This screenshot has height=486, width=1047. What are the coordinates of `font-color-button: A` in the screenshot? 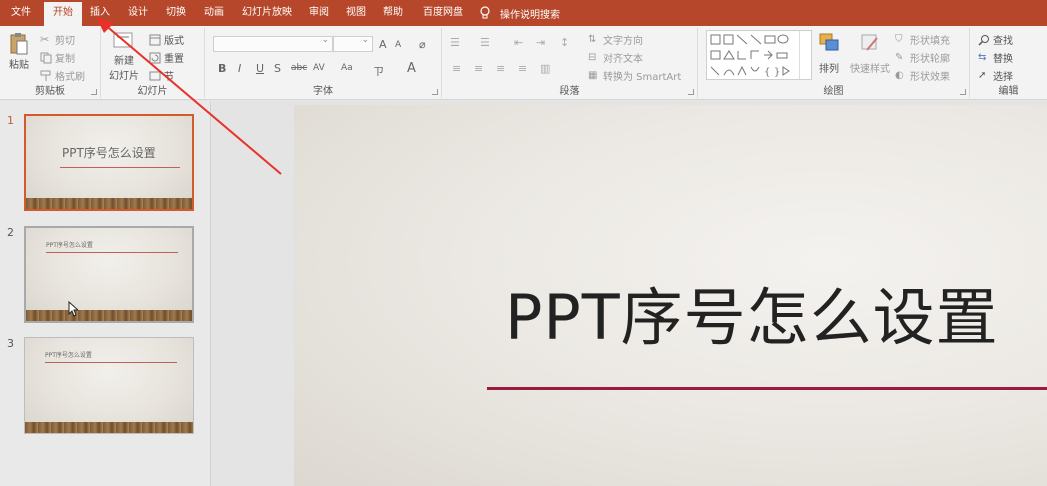 It's located at (411, 68).